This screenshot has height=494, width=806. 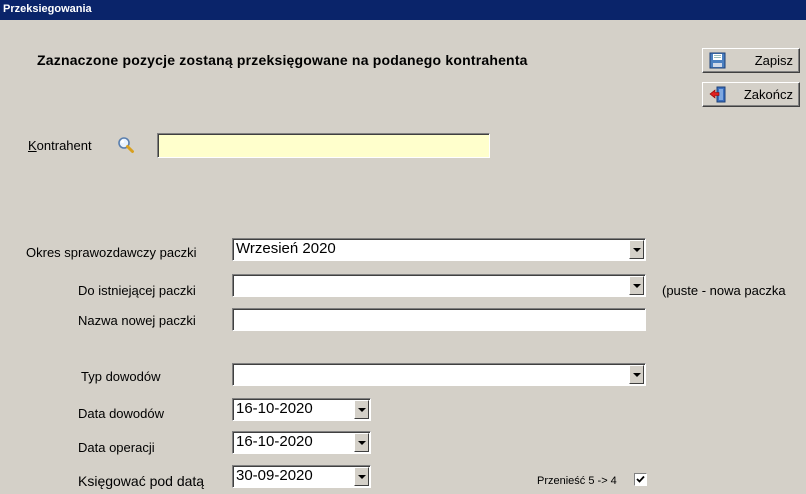 What do you see at coordinates (111, 252) in the screenshot?
I see `period-label: Okres sprawozdawczy paczki` at bounding box center [111, 252].